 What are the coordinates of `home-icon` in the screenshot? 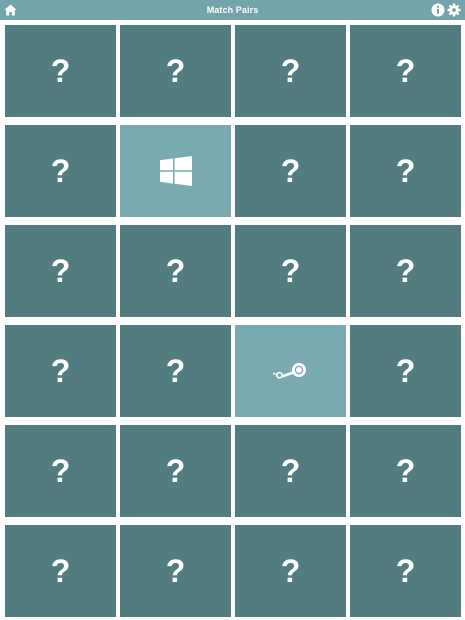 It's located at (10, 9).